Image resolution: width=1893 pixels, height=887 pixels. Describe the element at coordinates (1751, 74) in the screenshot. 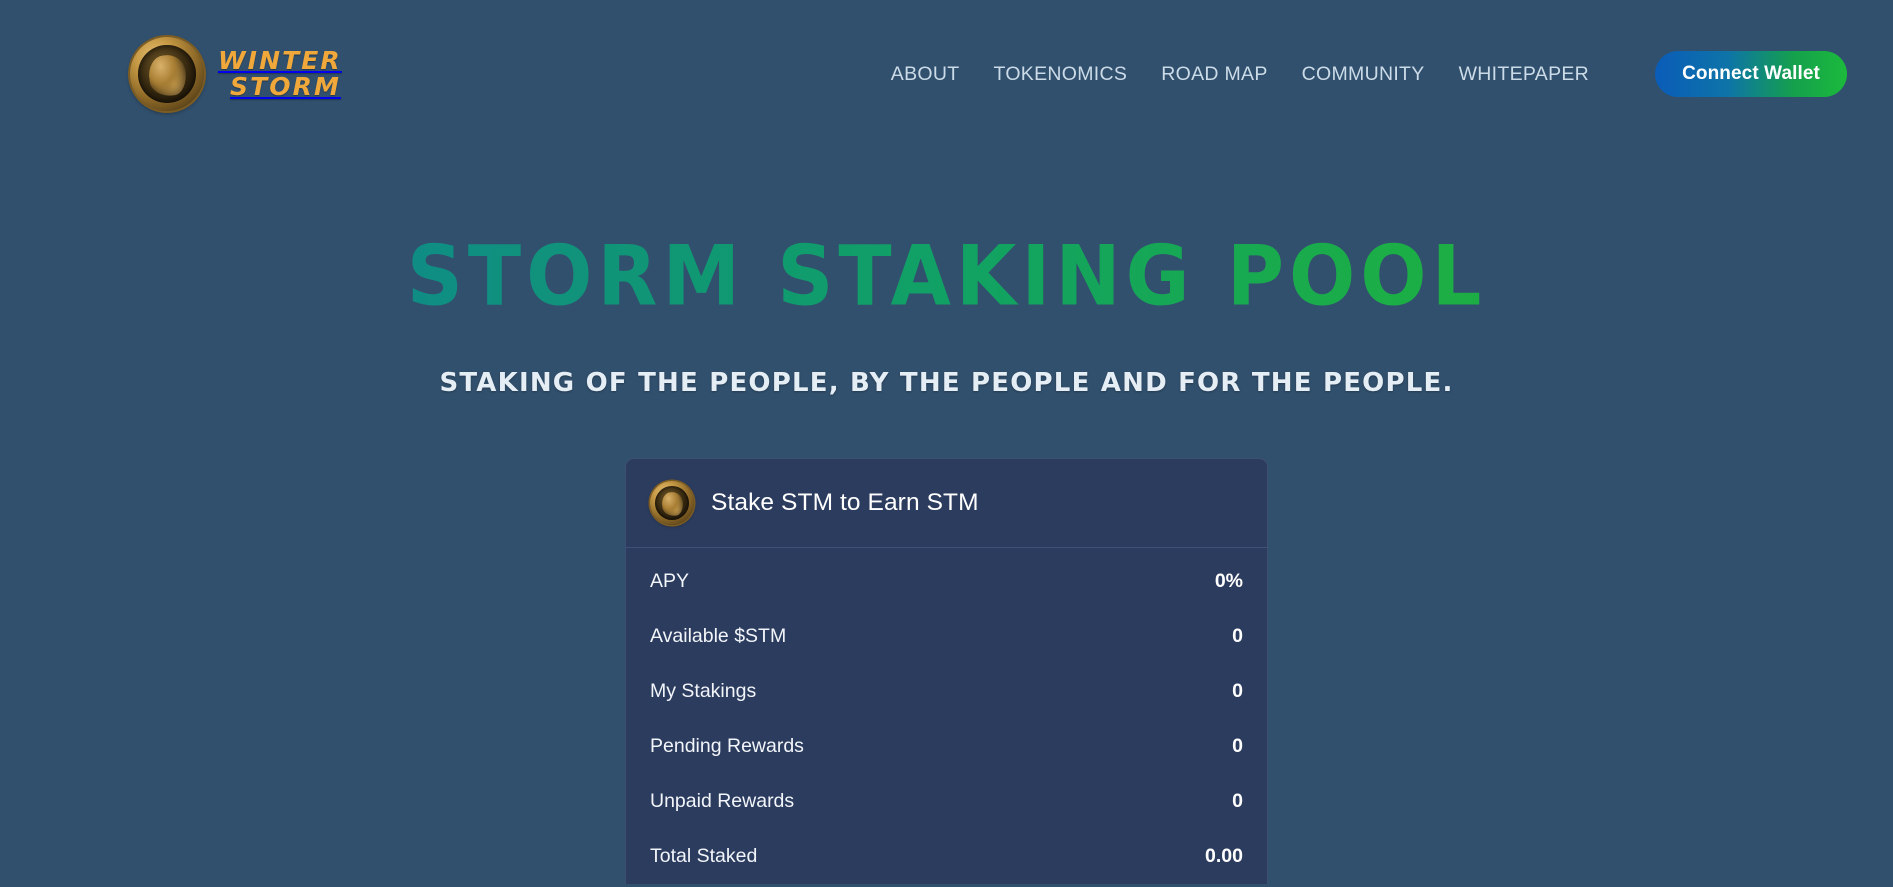

I see `connect-wallet-button: Connect Wallet` at that location.